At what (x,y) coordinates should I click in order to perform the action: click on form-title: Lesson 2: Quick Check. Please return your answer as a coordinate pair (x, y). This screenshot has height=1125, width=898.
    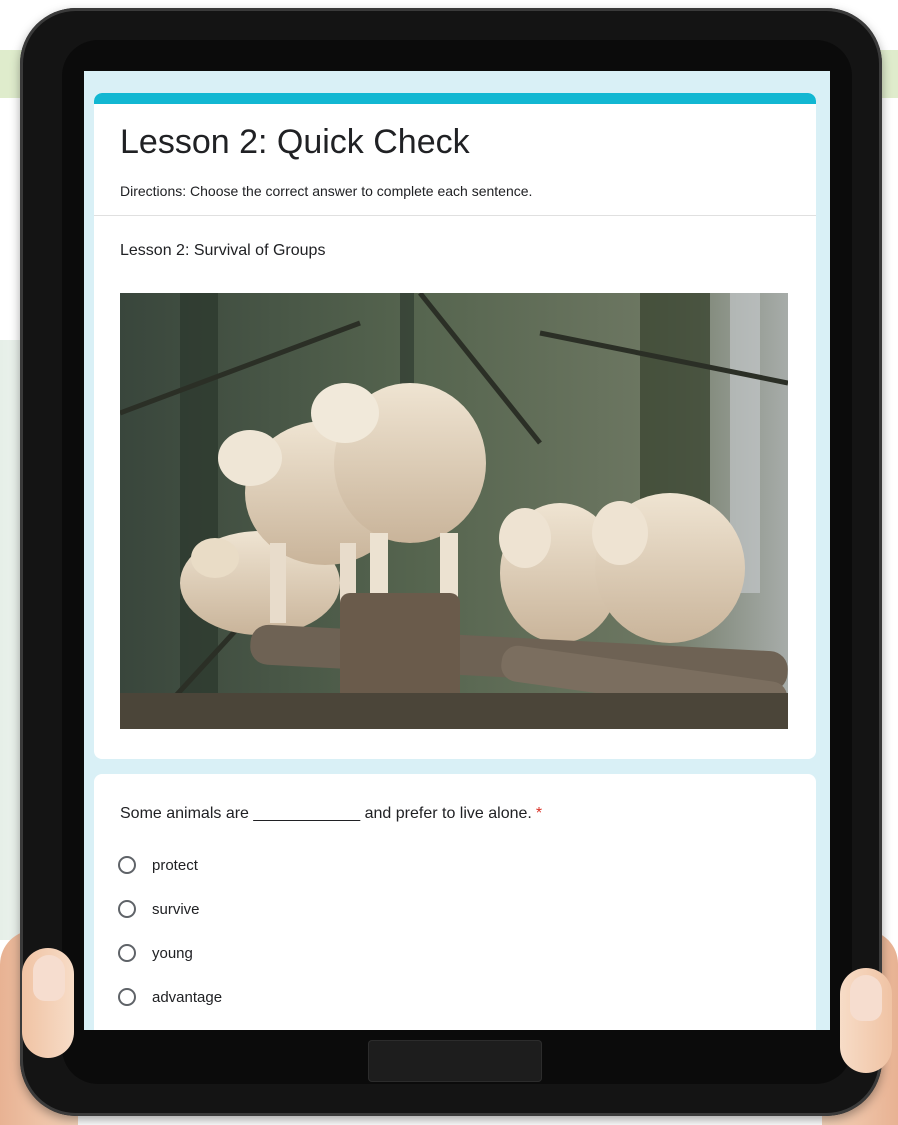
    Looking at the image, I should click on (295, 142).